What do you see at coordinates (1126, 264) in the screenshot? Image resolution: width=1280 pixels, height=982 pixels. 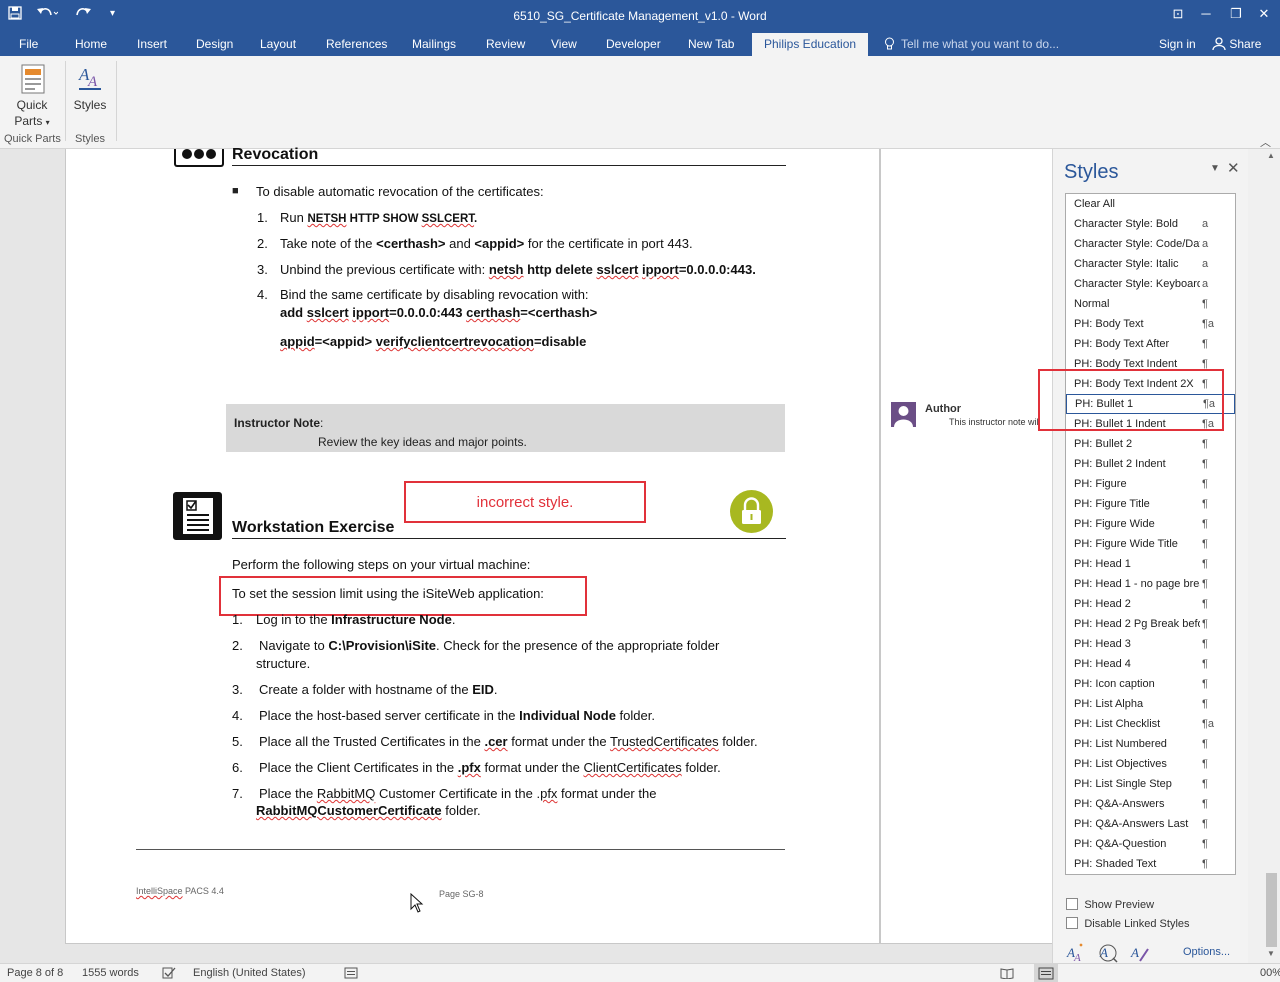 I see `style-item-name: Character Style: Italic` at bounding box center [1126, 264].